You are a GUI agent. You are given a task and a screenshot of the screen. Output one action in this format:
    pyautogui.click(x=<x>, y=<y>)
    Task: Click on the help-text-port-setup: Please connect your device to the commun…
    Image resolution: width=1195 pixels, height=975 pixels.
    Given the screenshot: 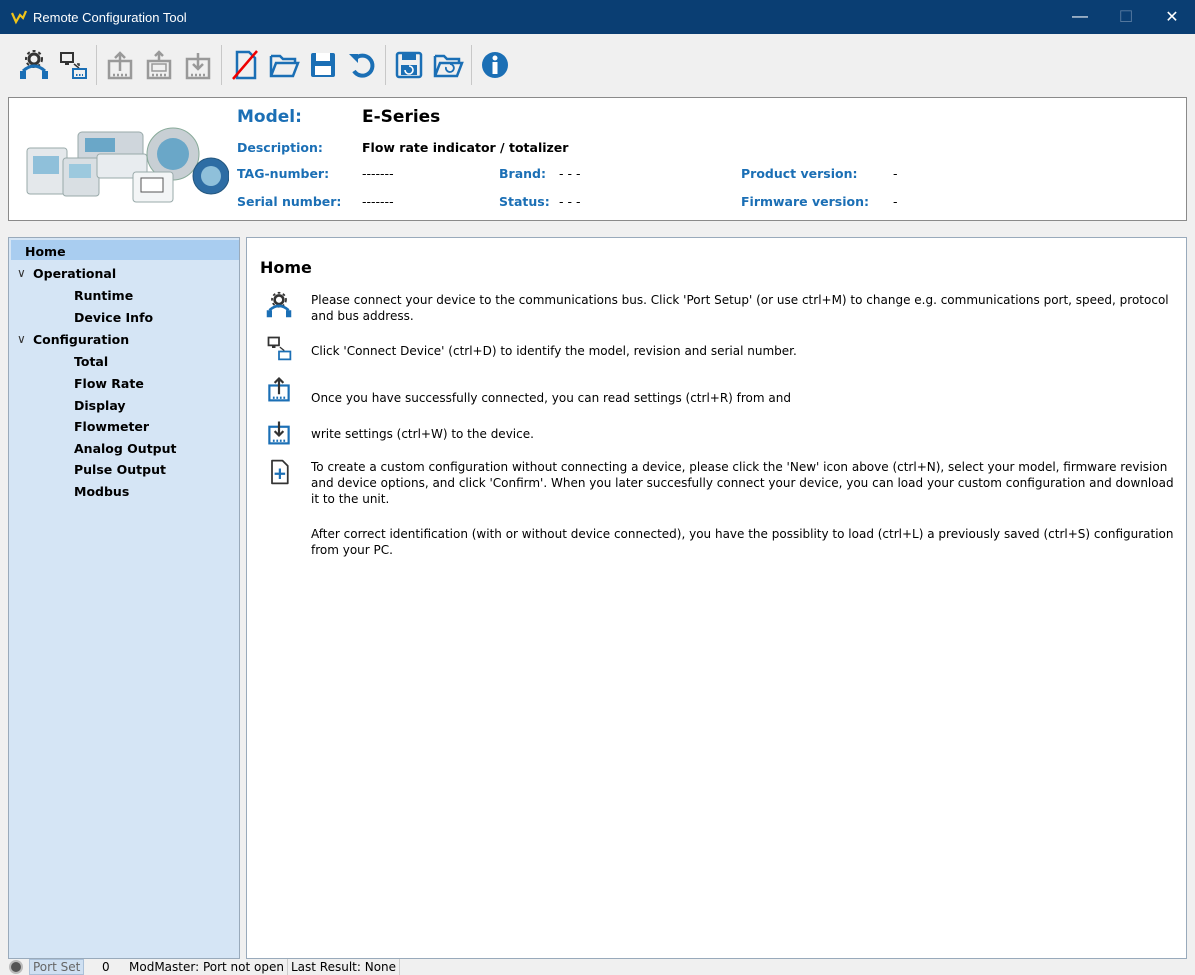 What is the action you would take?
    pyautogui.click(x=740, y=308)
    